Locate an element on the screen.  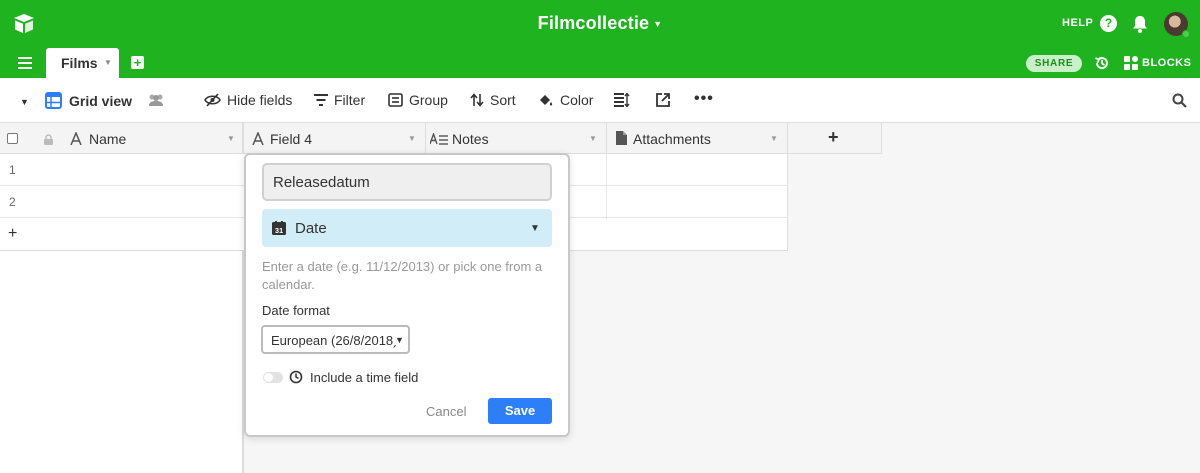
row-number: 2 is located at coordinates (12, 202).